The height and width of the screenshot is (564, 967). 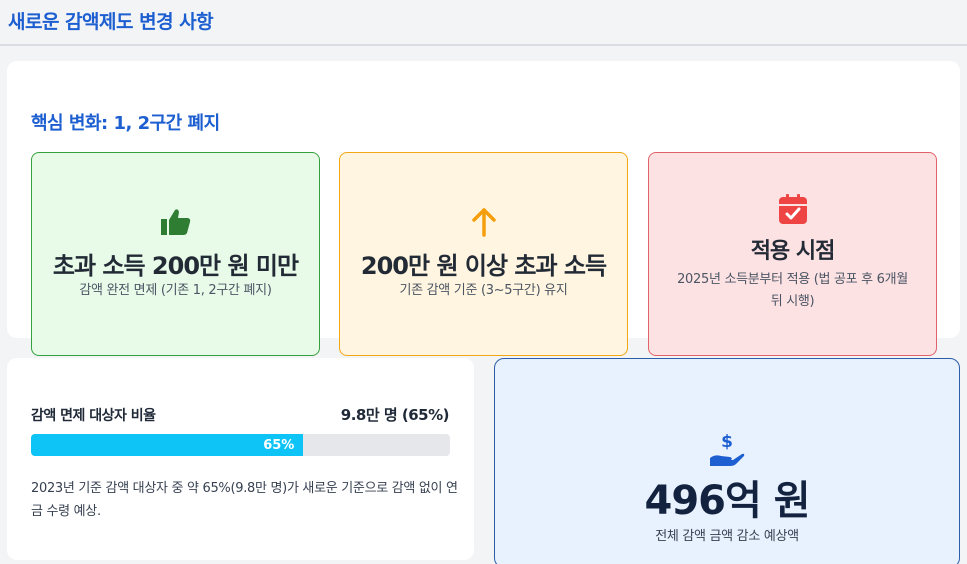 I want to click on page-header: 새로운 감액제도 변경 사항, so click(x=483, y=23).